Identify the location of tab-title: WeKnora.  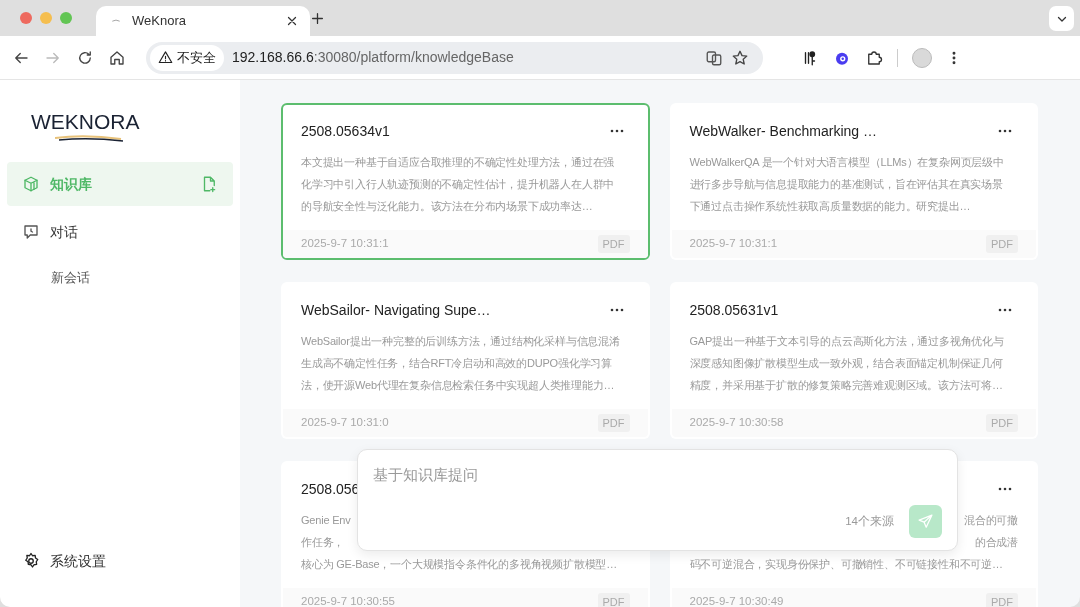
(159, 21).